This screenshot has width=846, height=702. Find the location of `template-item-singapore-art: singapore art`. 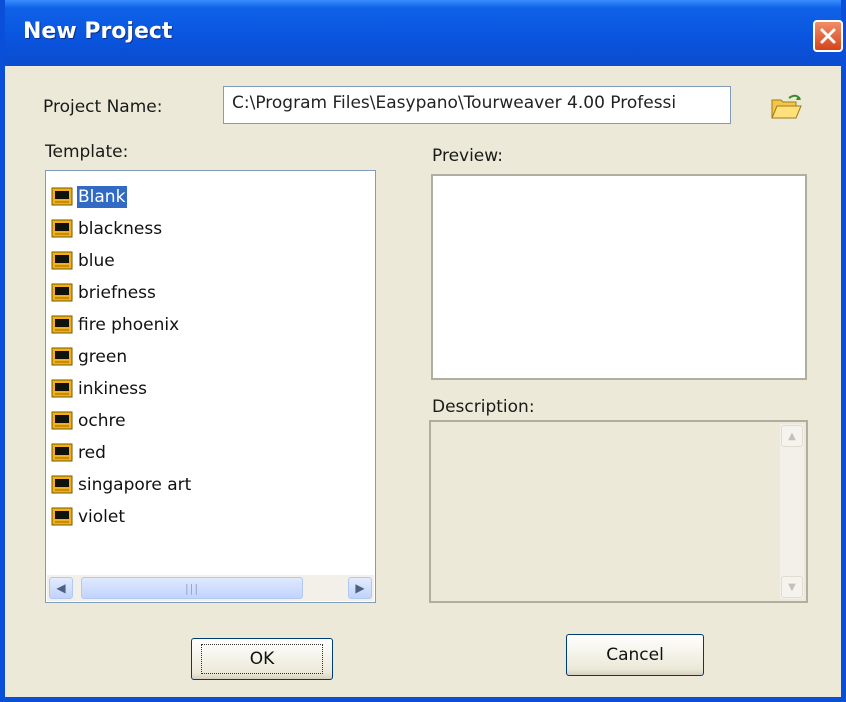

template-item-singapore-art: singapore art is located at coordinates (122, 485).